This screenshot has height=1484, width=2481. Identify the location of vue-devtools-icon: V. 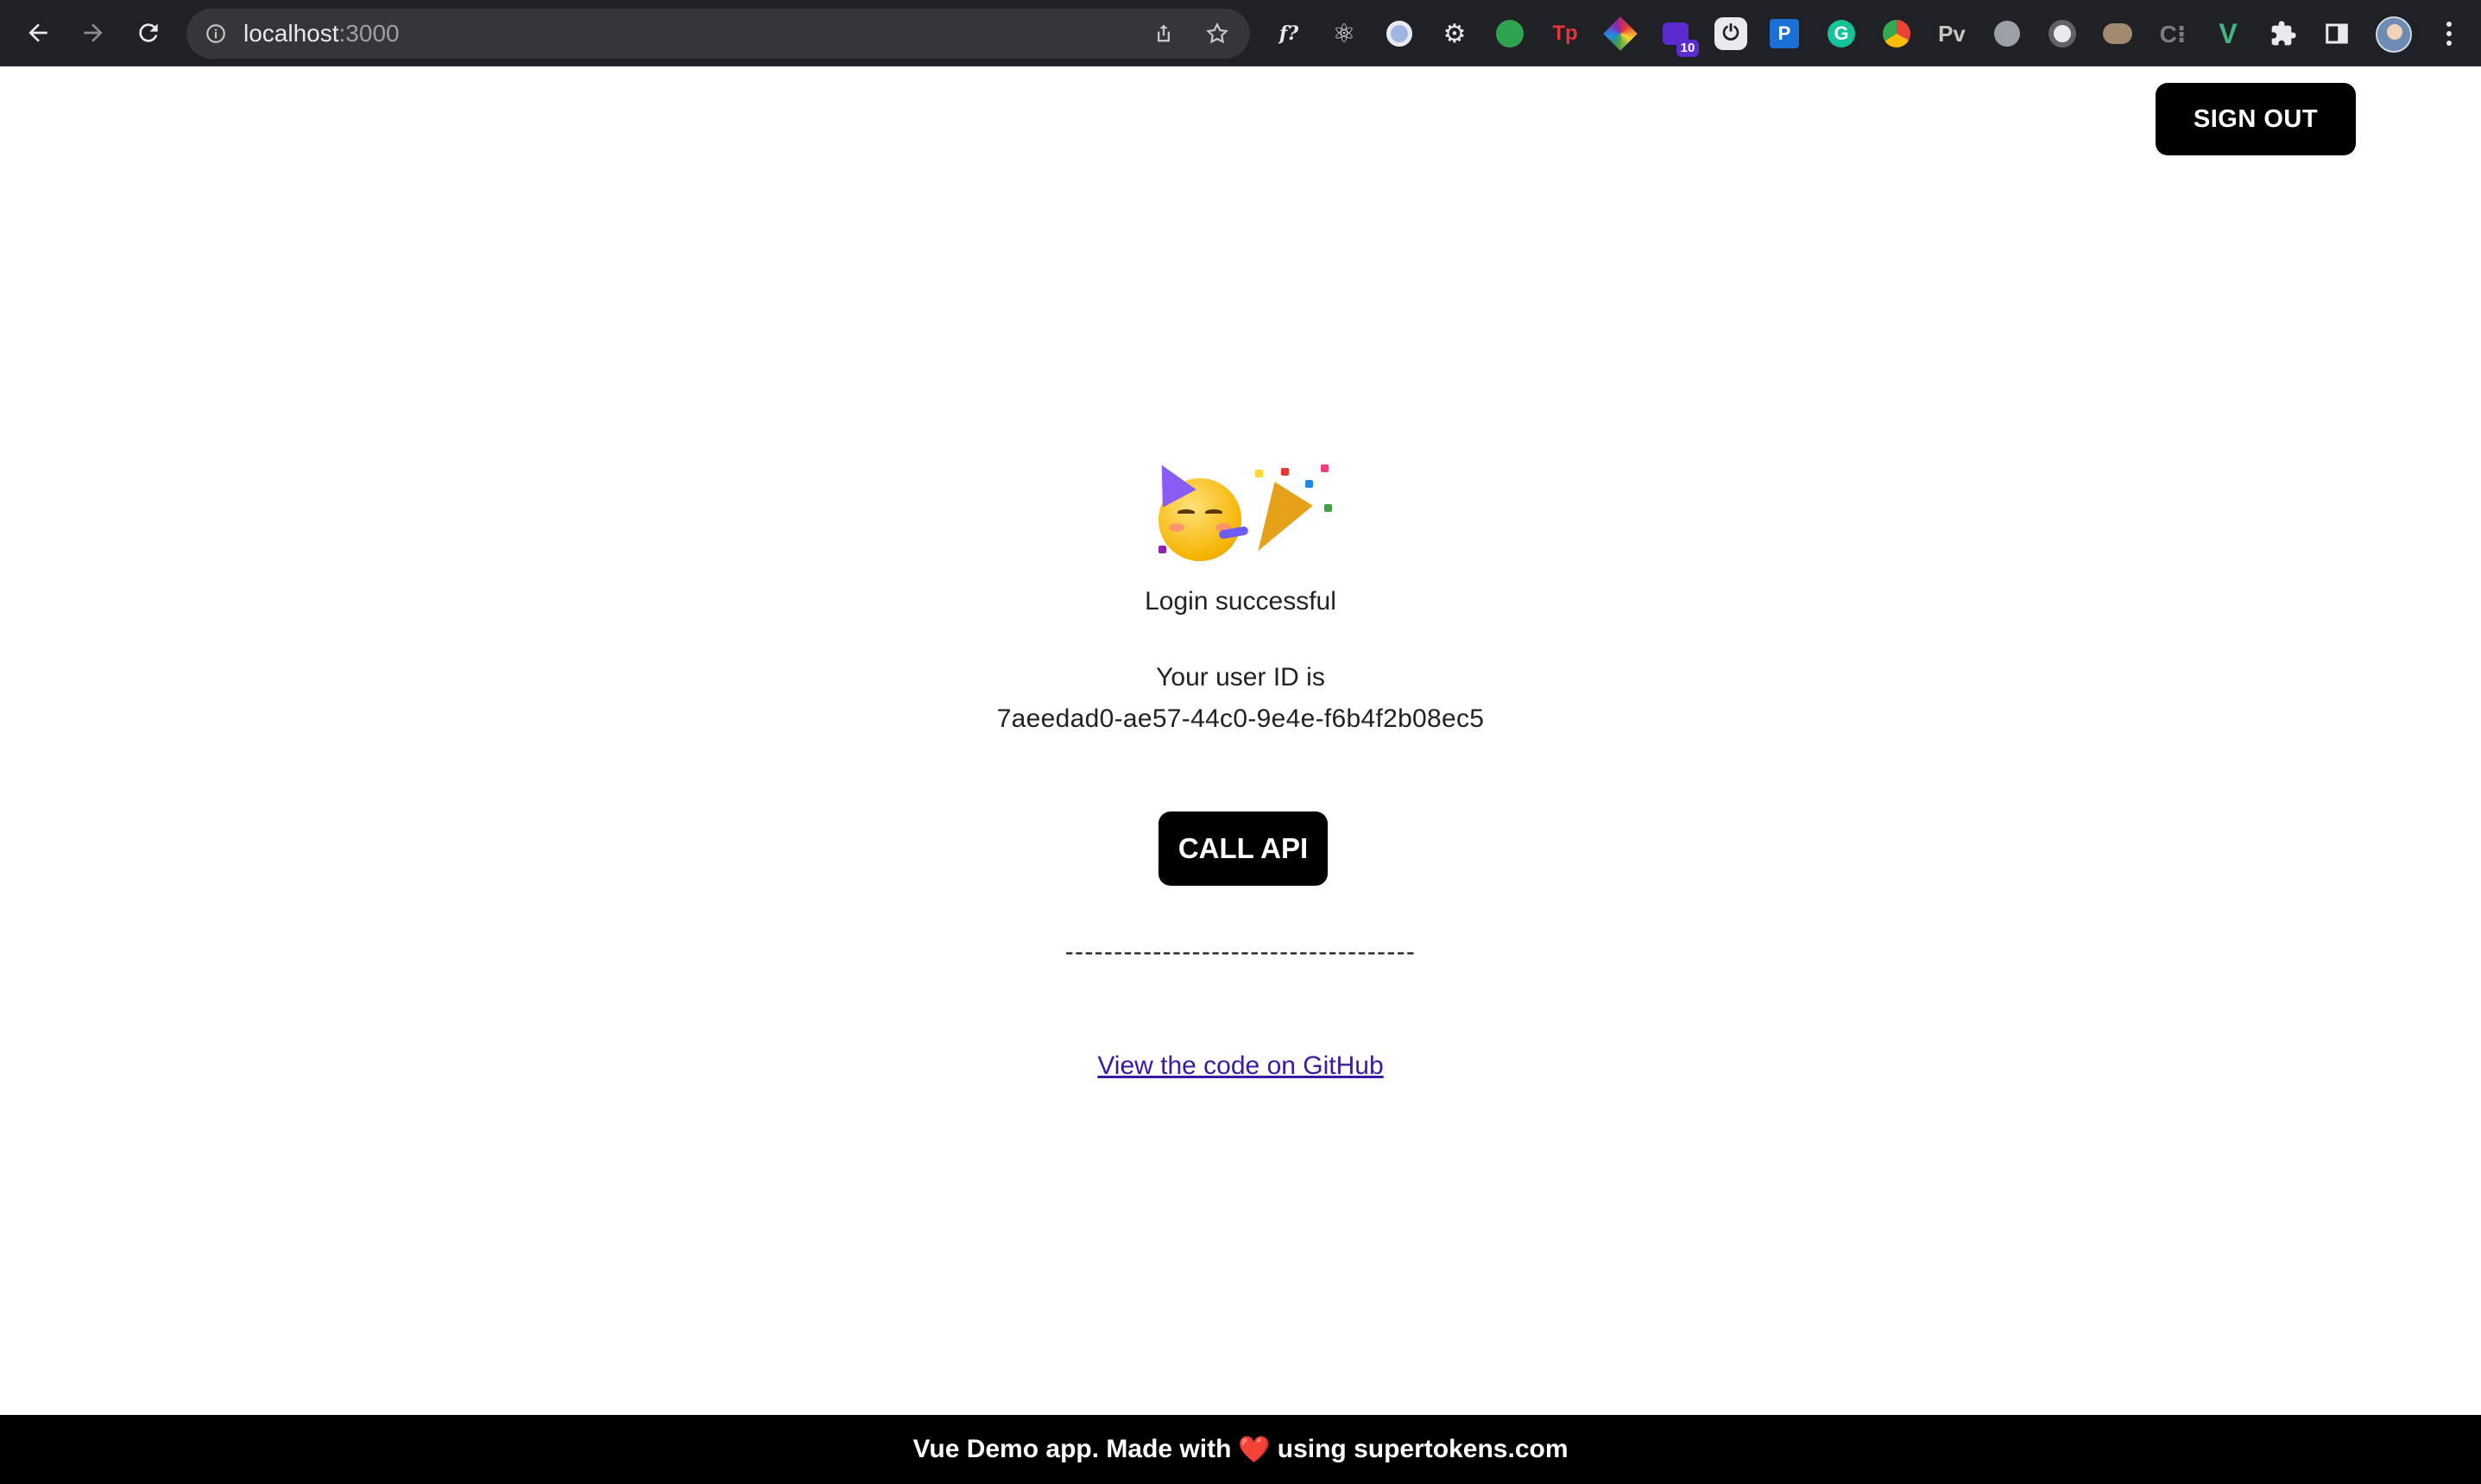
(2228, 33).